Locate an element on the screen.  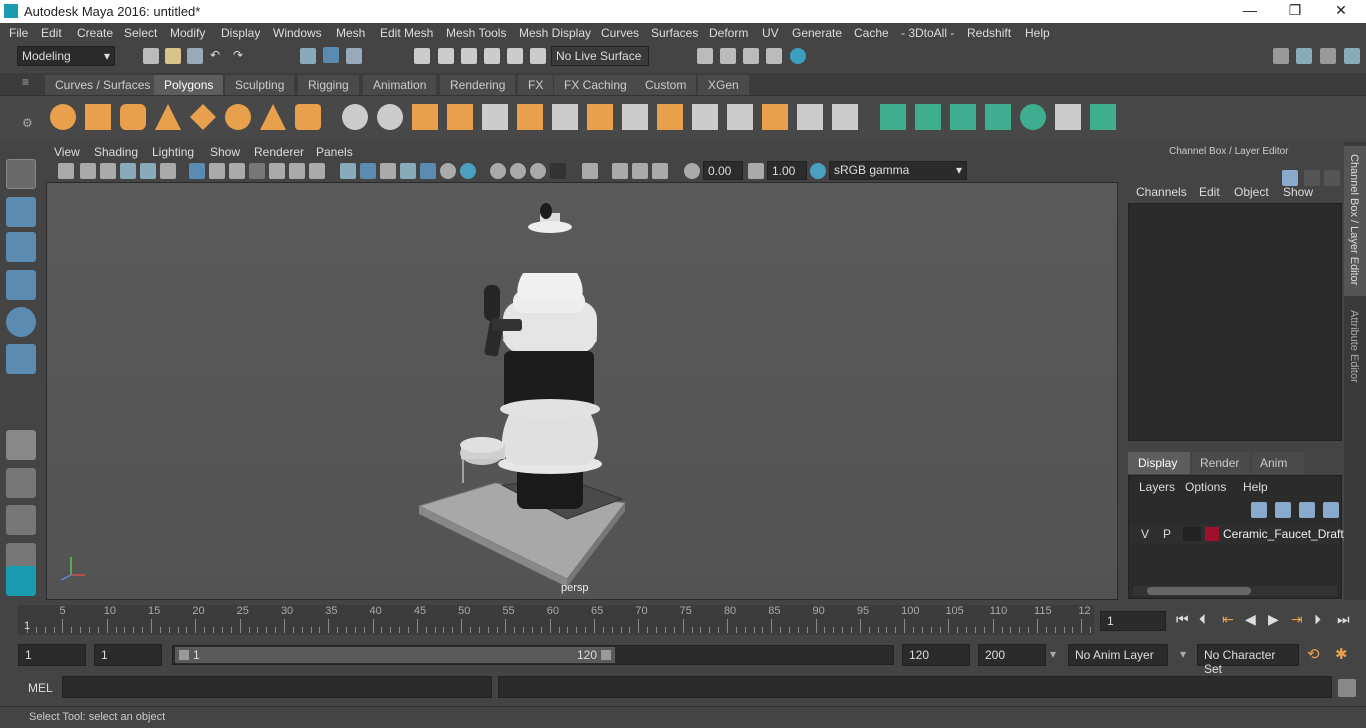
shelf-settings-icon: ⚙ is located at coordinates (27, 123).